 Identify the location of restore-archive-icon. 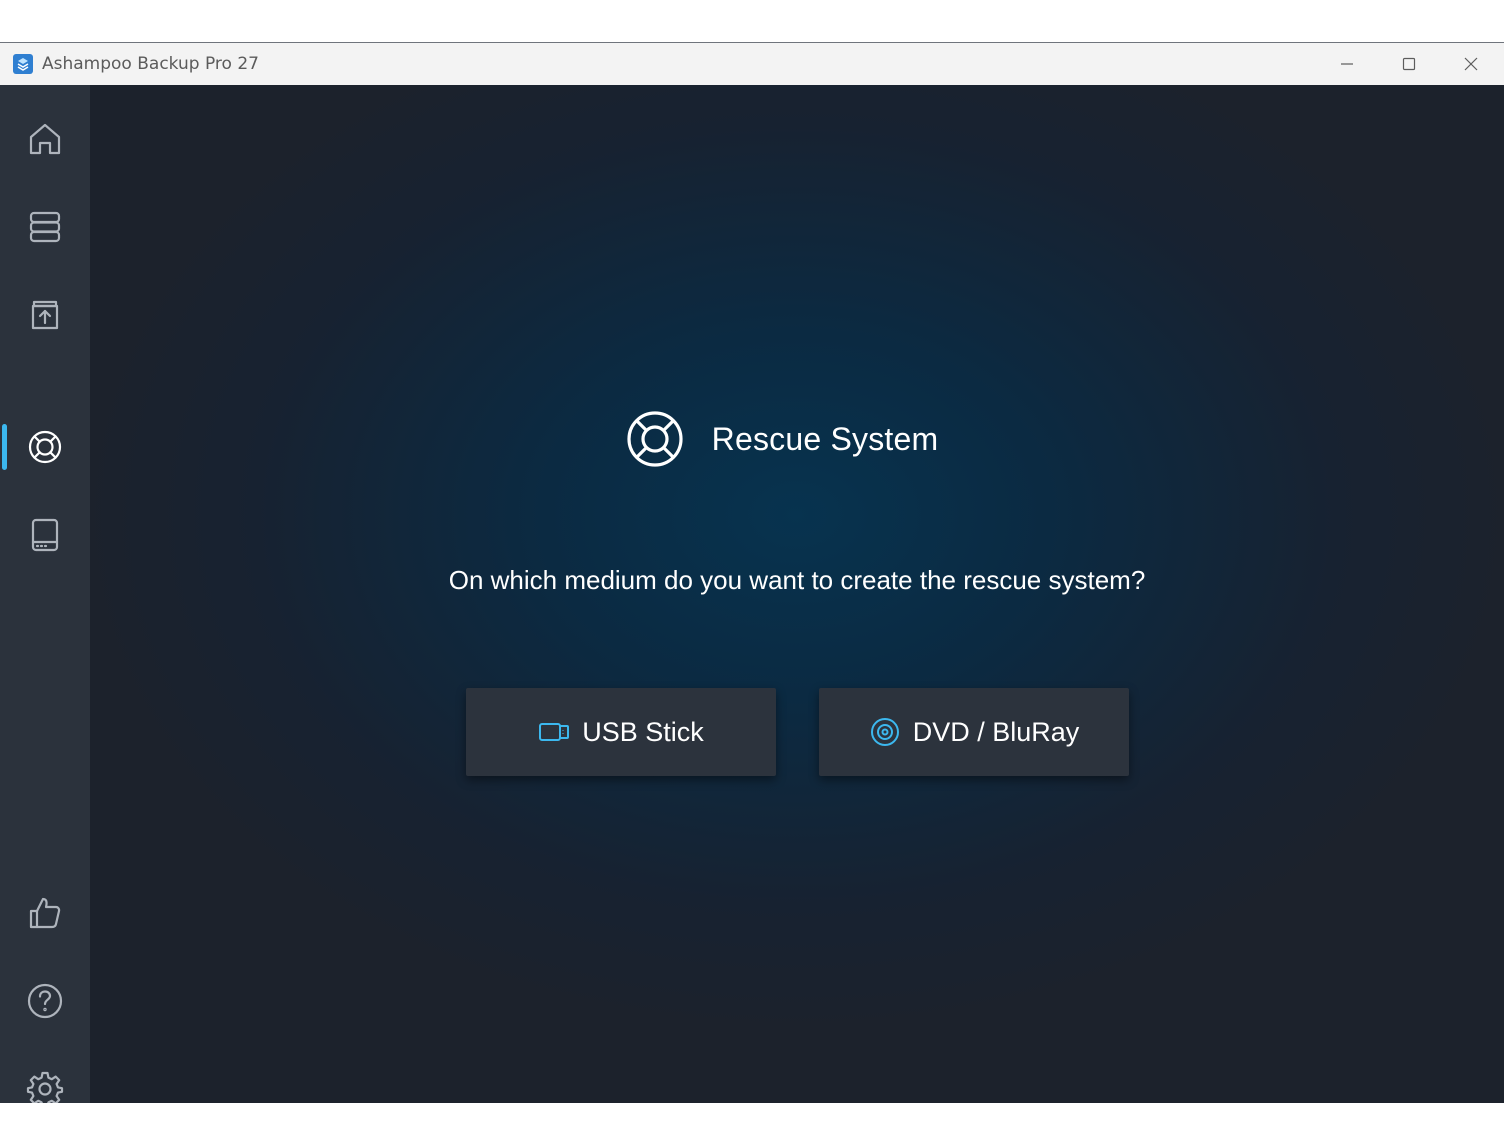
(45, 315).